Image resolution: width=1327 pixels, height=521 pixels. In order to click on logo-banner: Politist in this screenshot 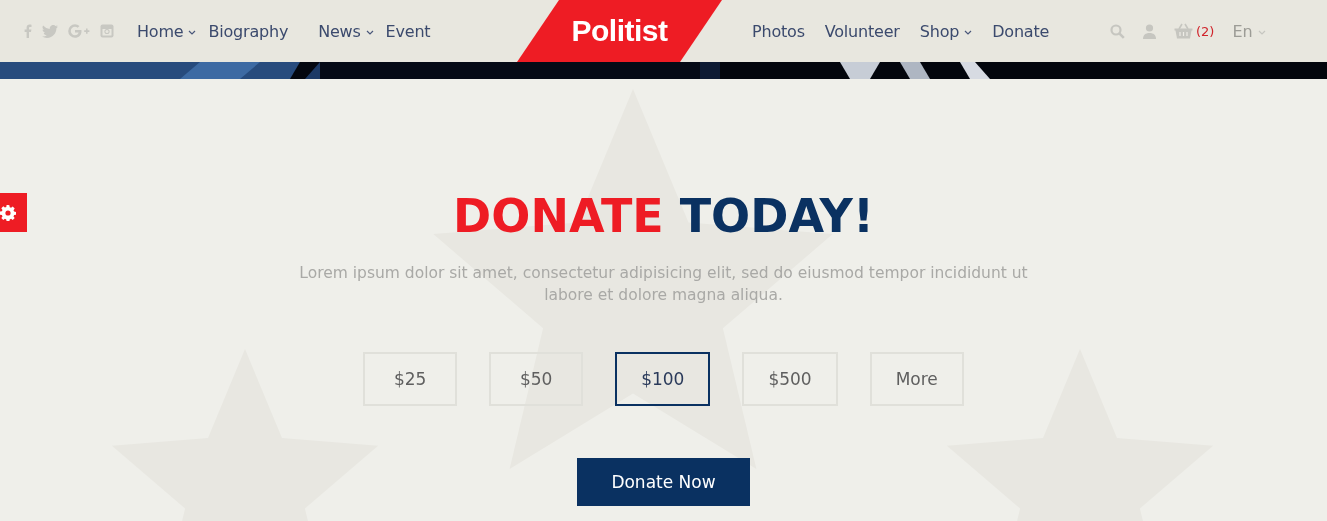, I will do `click(619, 31)`.